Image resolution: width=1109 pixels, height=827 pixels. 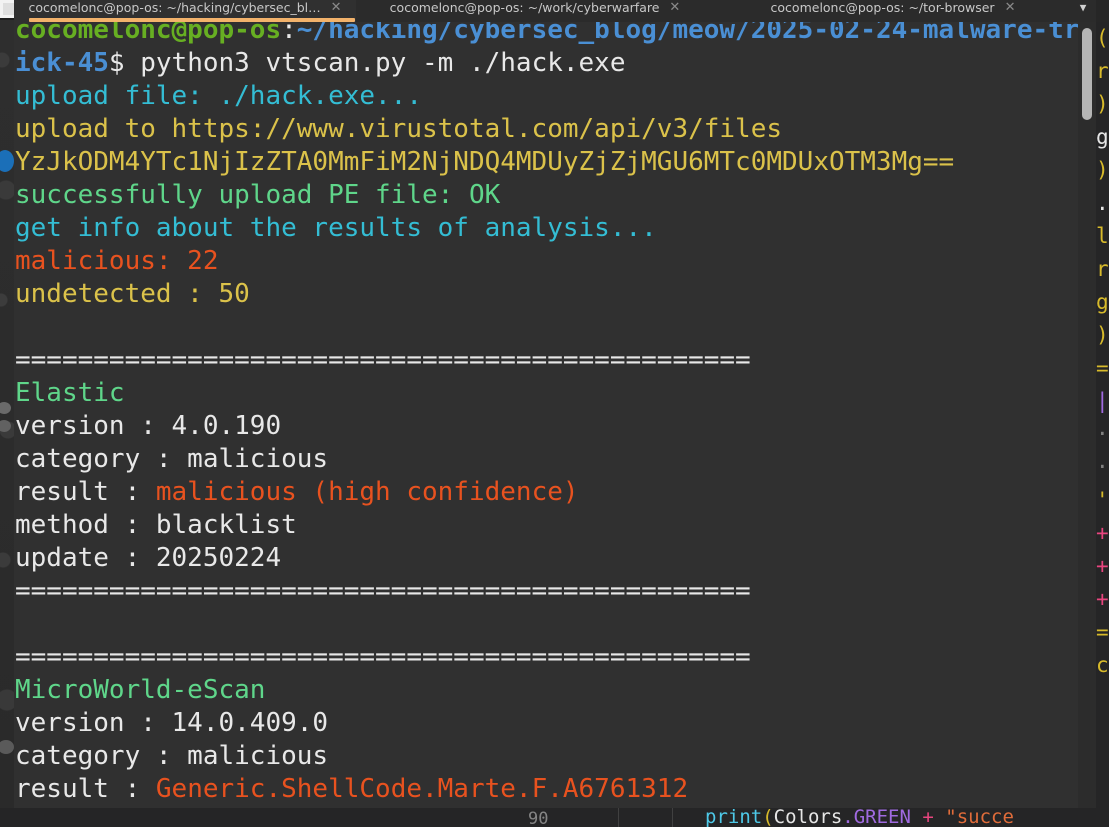 I want to click on background-code-glyph: |, so click(x=1102, y=401).